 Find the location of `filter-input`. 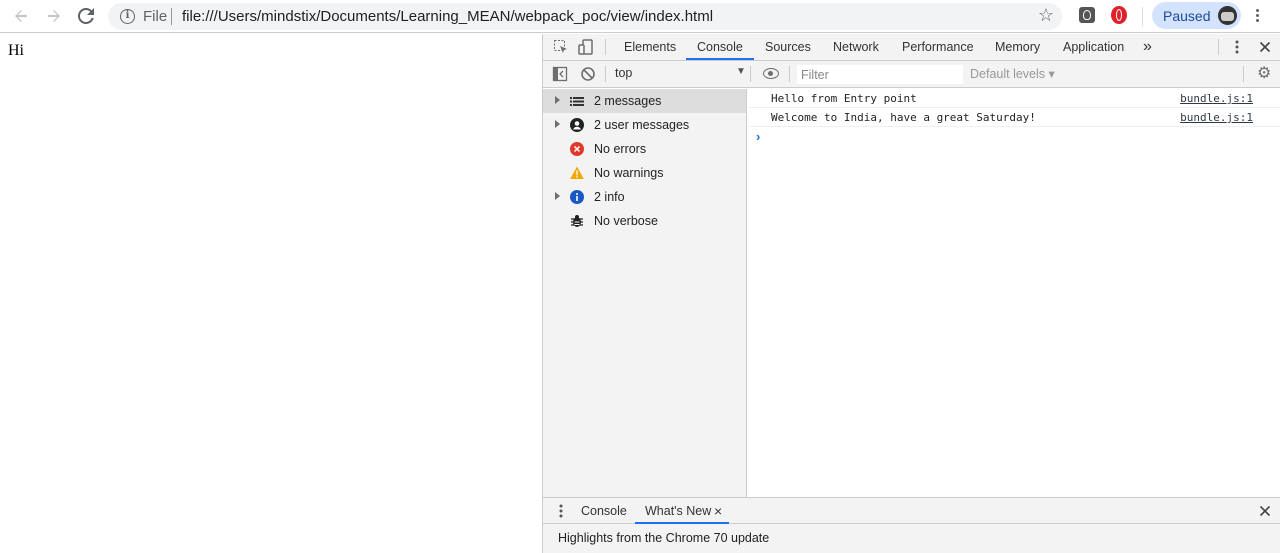

filter-input is located at coordinates (880, 74).